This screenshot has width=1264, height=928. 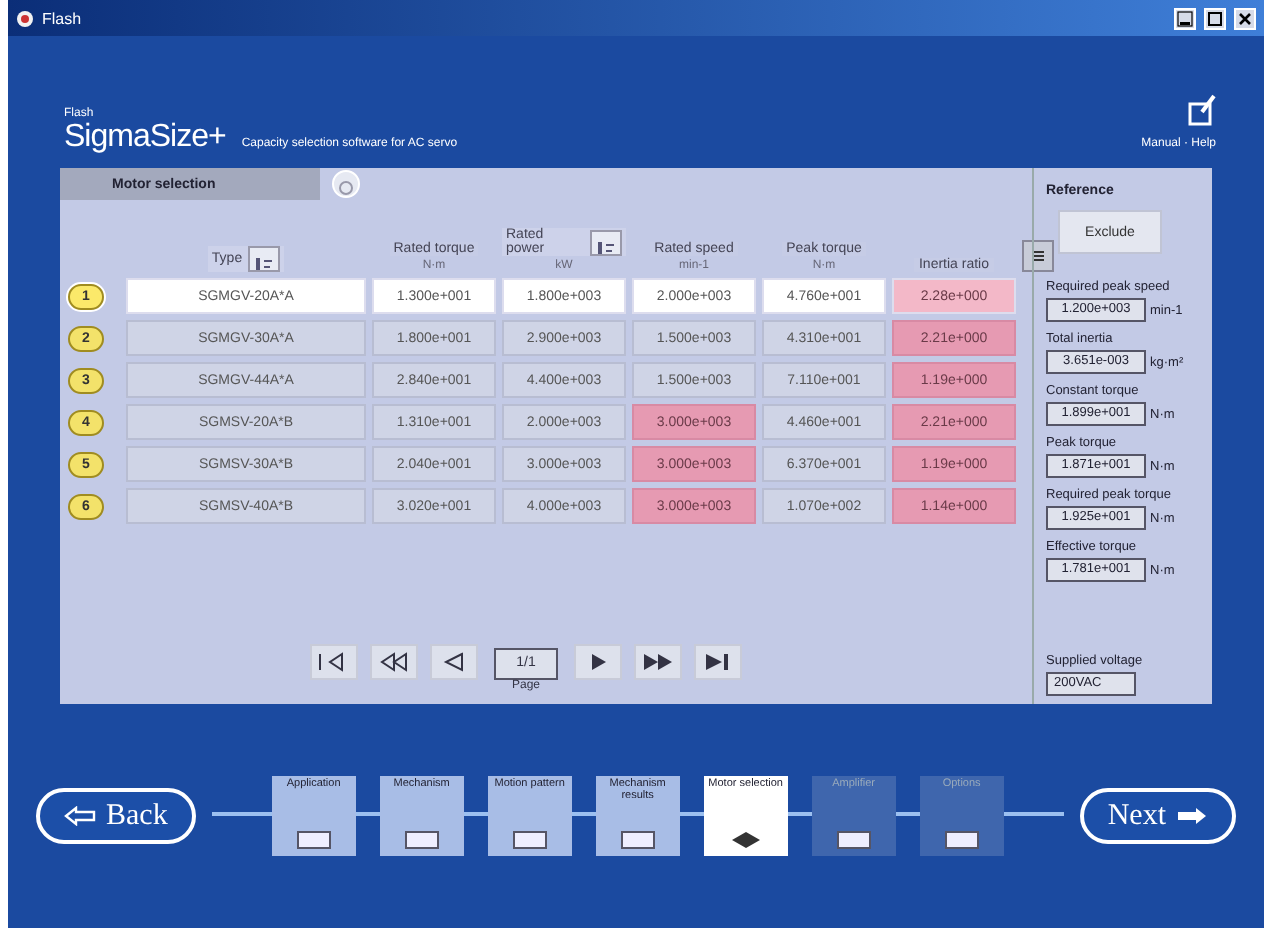 What do you see at coordinates (454, 662) in the screenshot?
I see `previous-button` at bounding box center [454, 662].